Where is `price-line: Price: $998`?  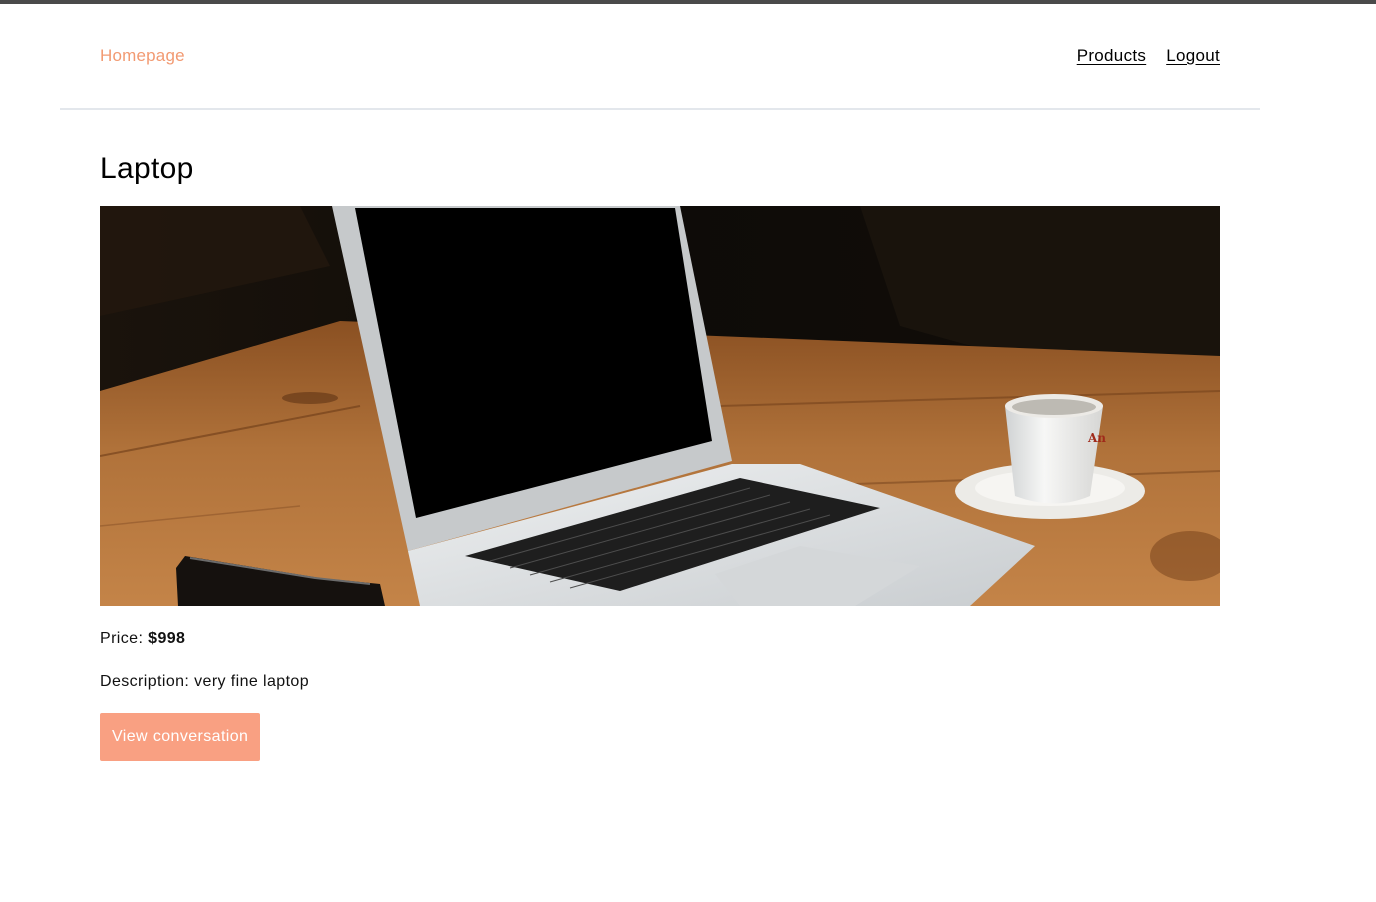
price-line: Price: $998 is located at coordinates (660, 639).